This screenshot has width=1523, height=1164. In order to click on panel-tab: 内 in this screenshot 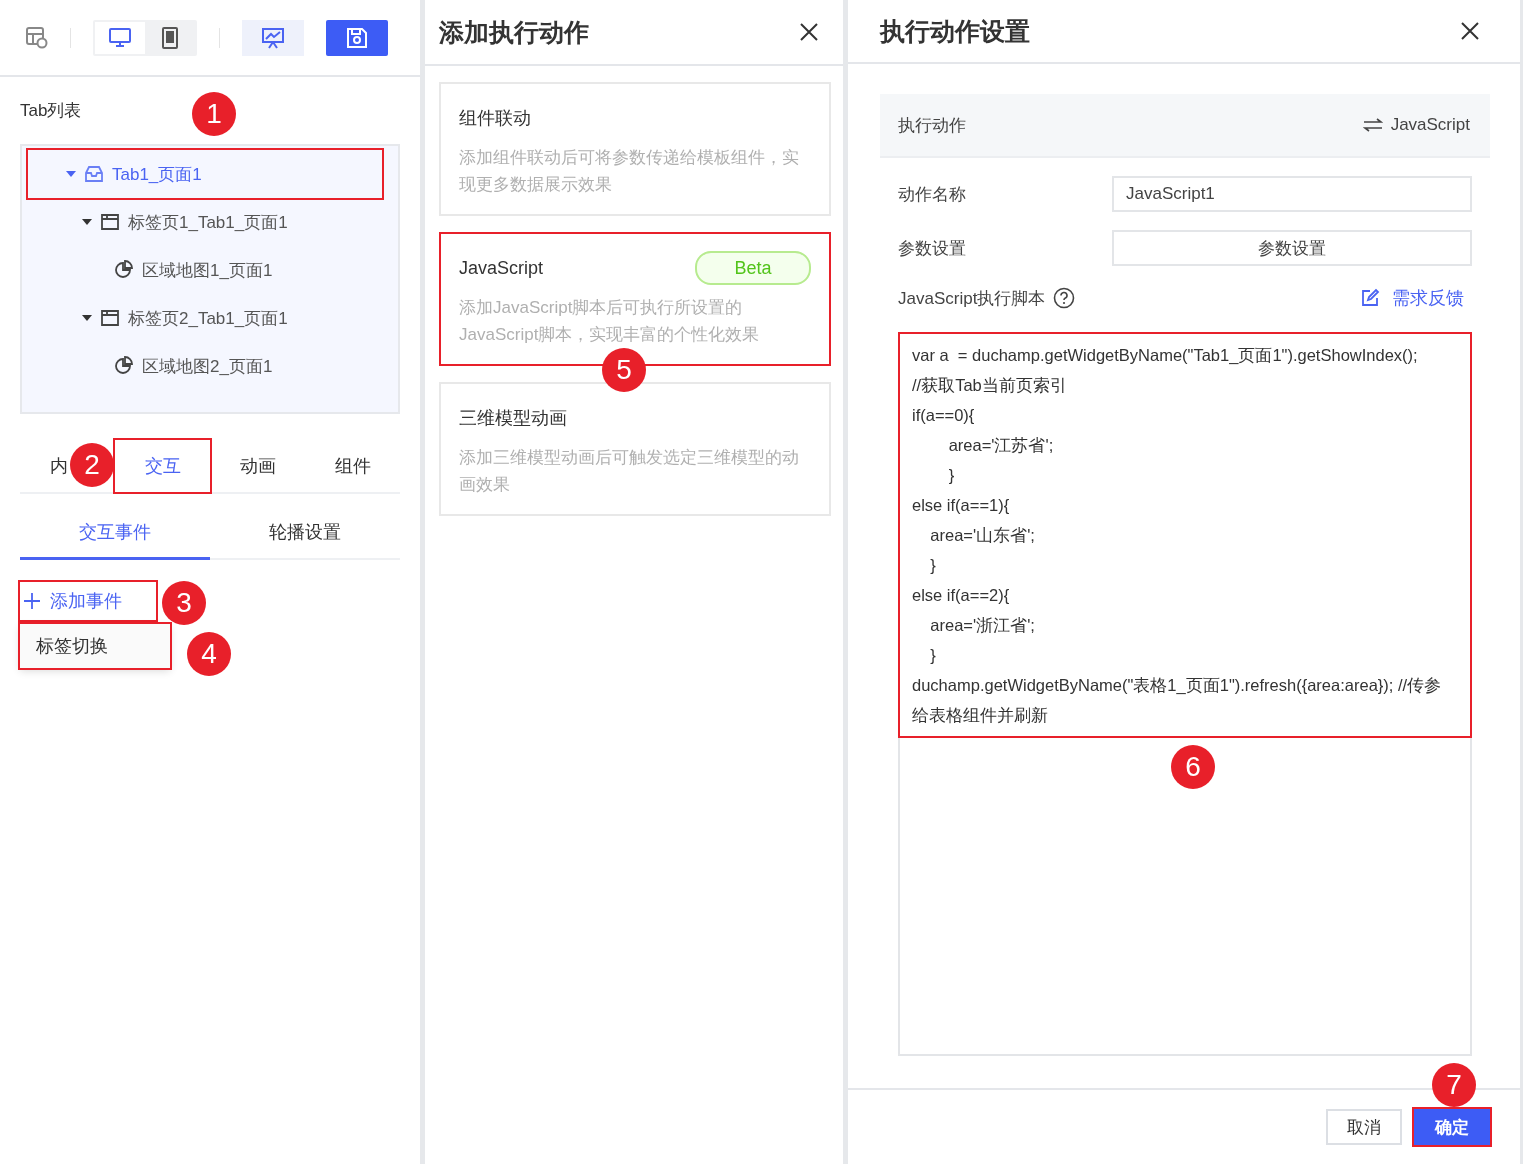, I will do `click(44, 466)`.